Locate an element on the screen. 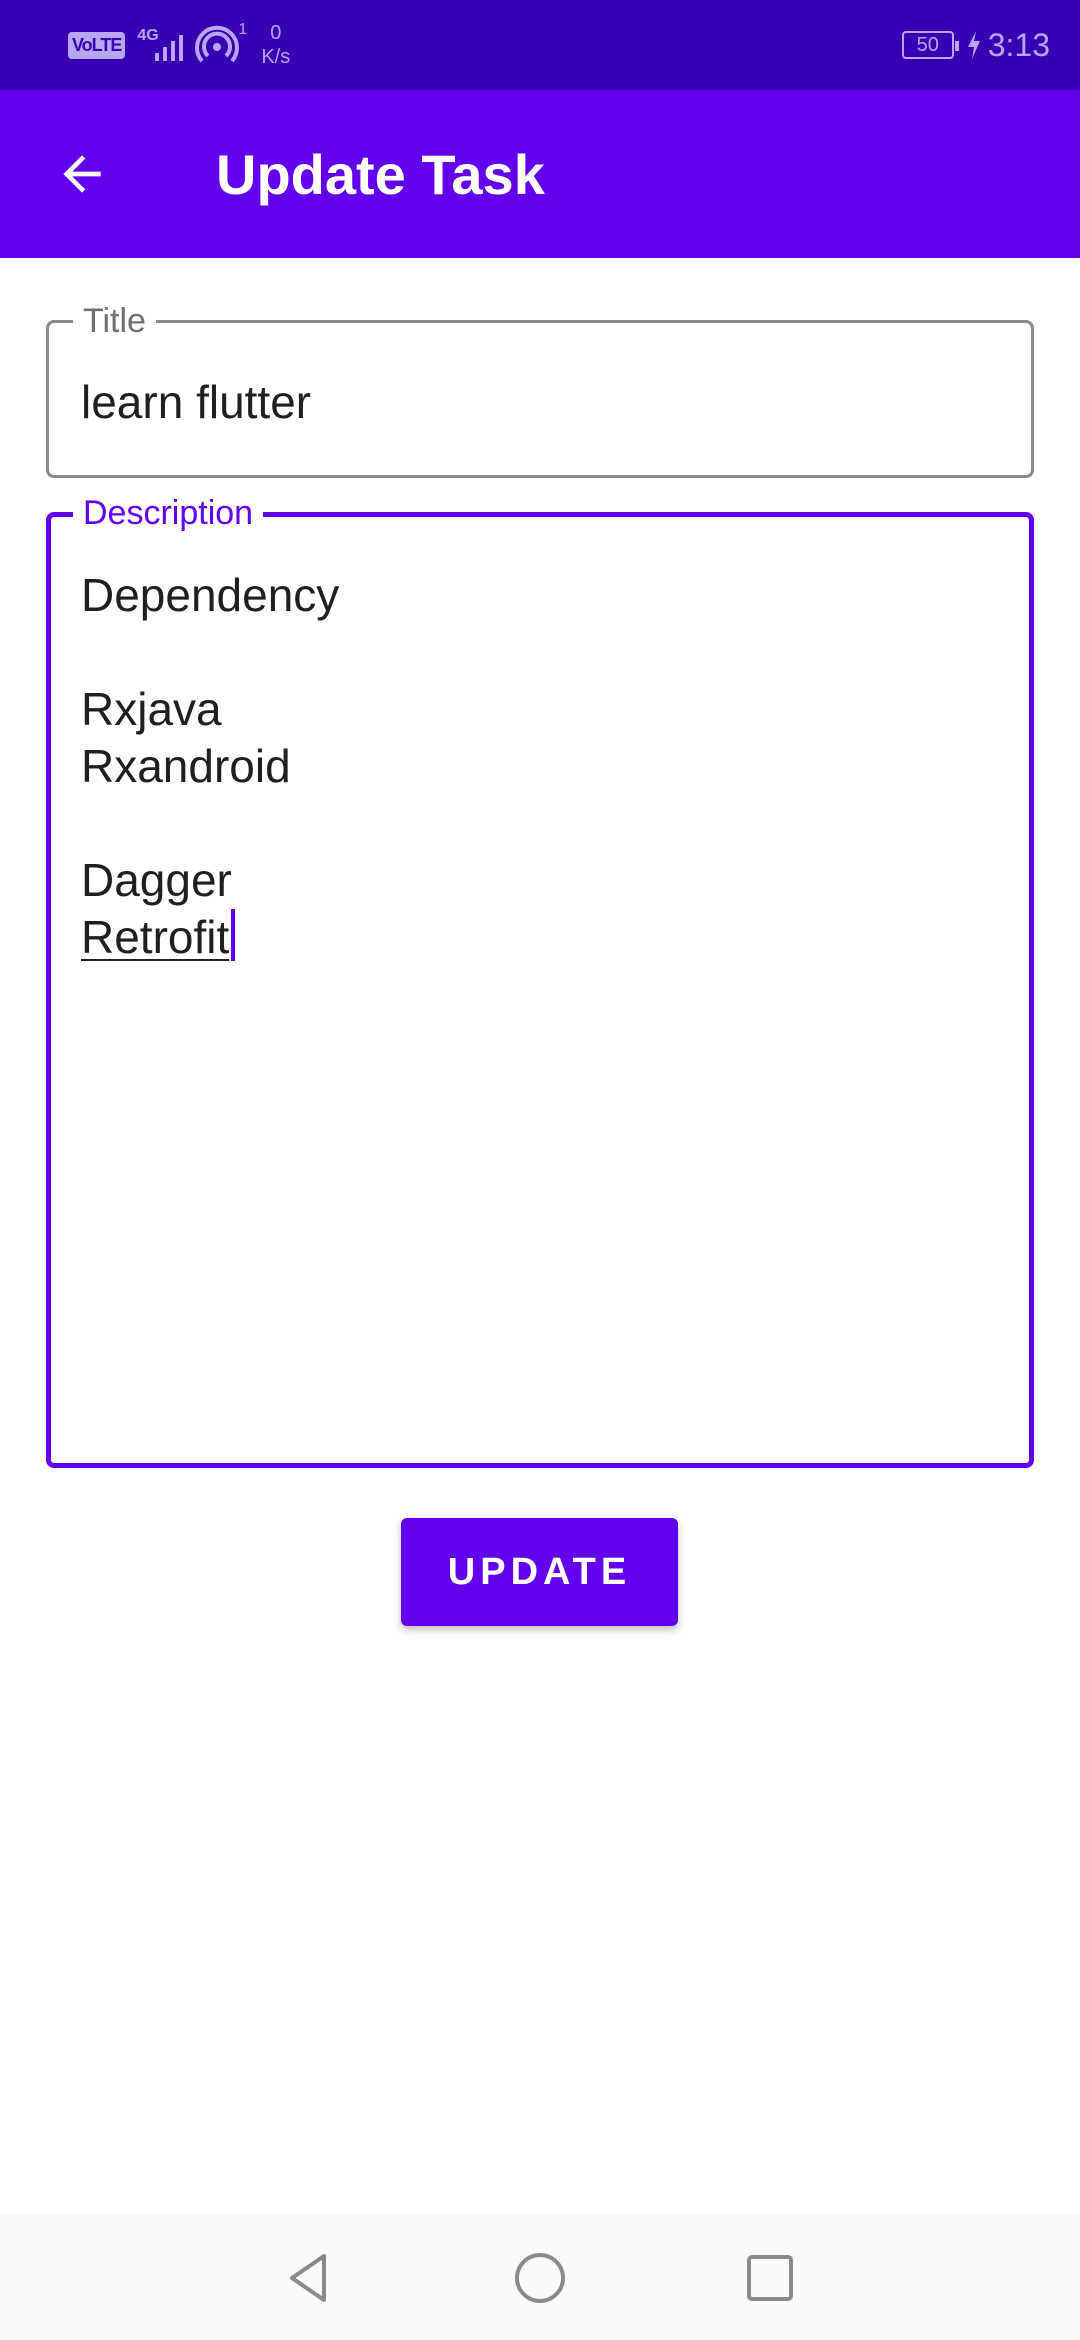 The image size is (1080, 2340). hotspot-icon: 1 is located at coordinates (221, 44).